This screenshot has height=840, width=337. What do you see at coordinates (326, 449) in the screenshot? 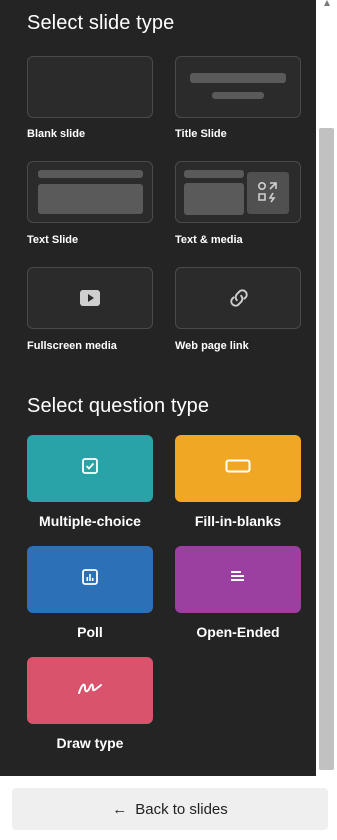
I see `scrollbar-thumb` at bounding box center [326, 449].